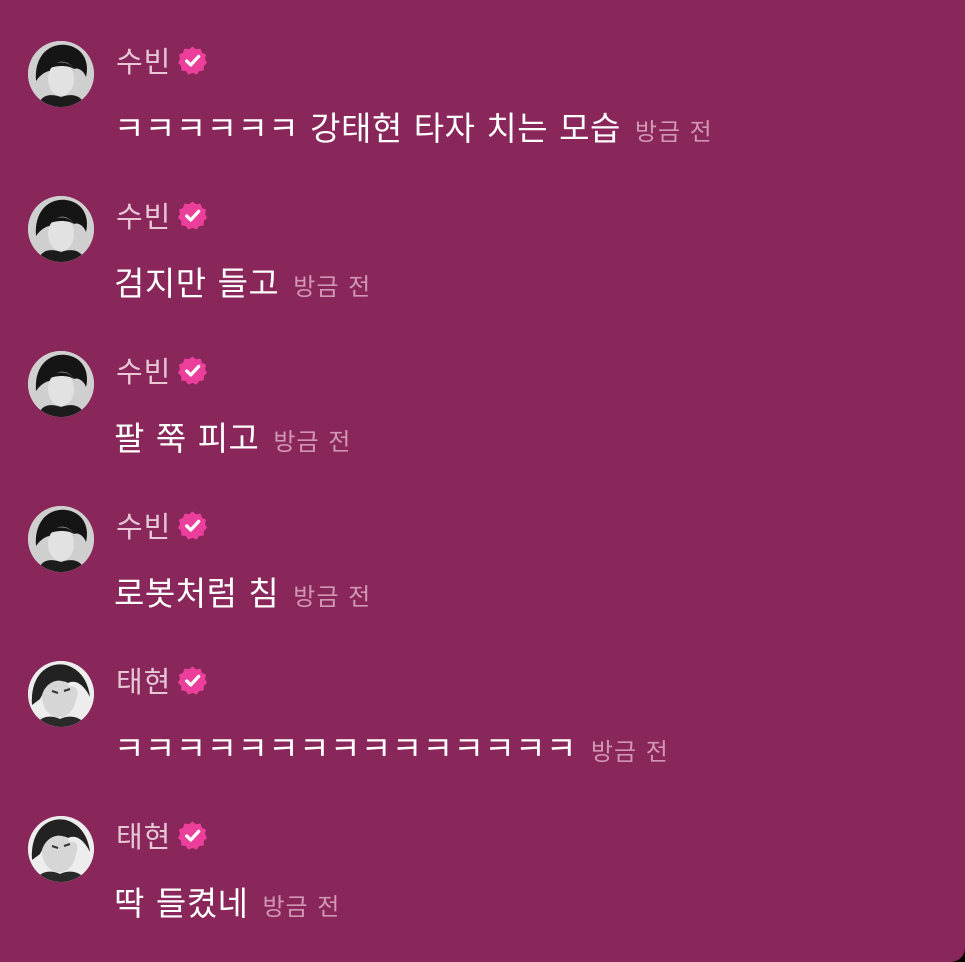 This screenshot has height=962, width=965. I want to click on message-text: 팔 쭉 피고, so click(186, 436).